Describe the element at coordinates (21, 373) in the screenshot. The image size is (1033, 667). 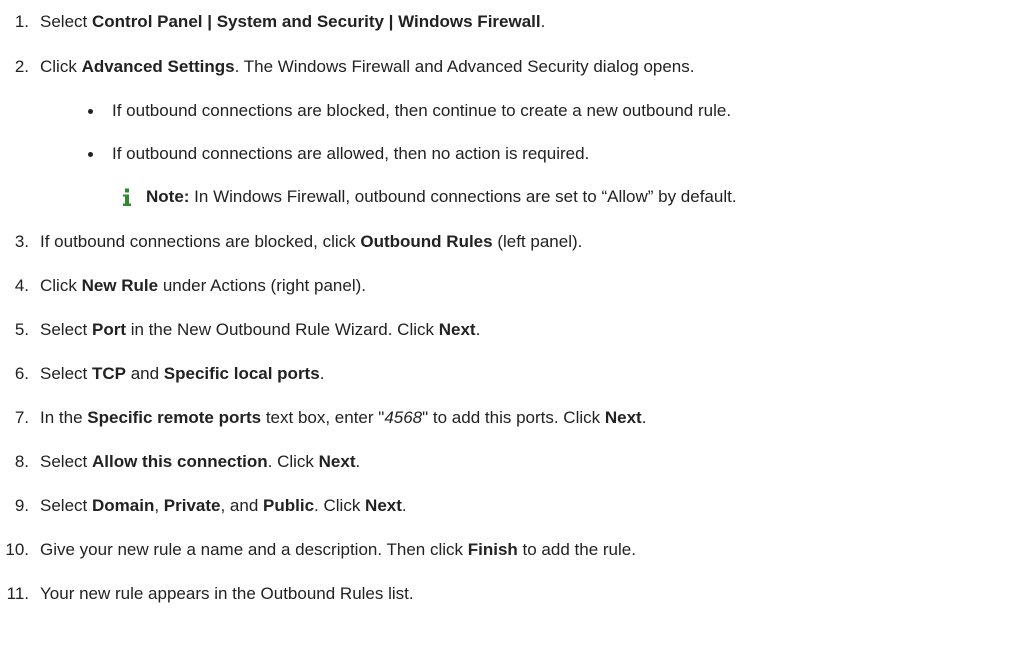
I see `step-number: 6.` at that location.